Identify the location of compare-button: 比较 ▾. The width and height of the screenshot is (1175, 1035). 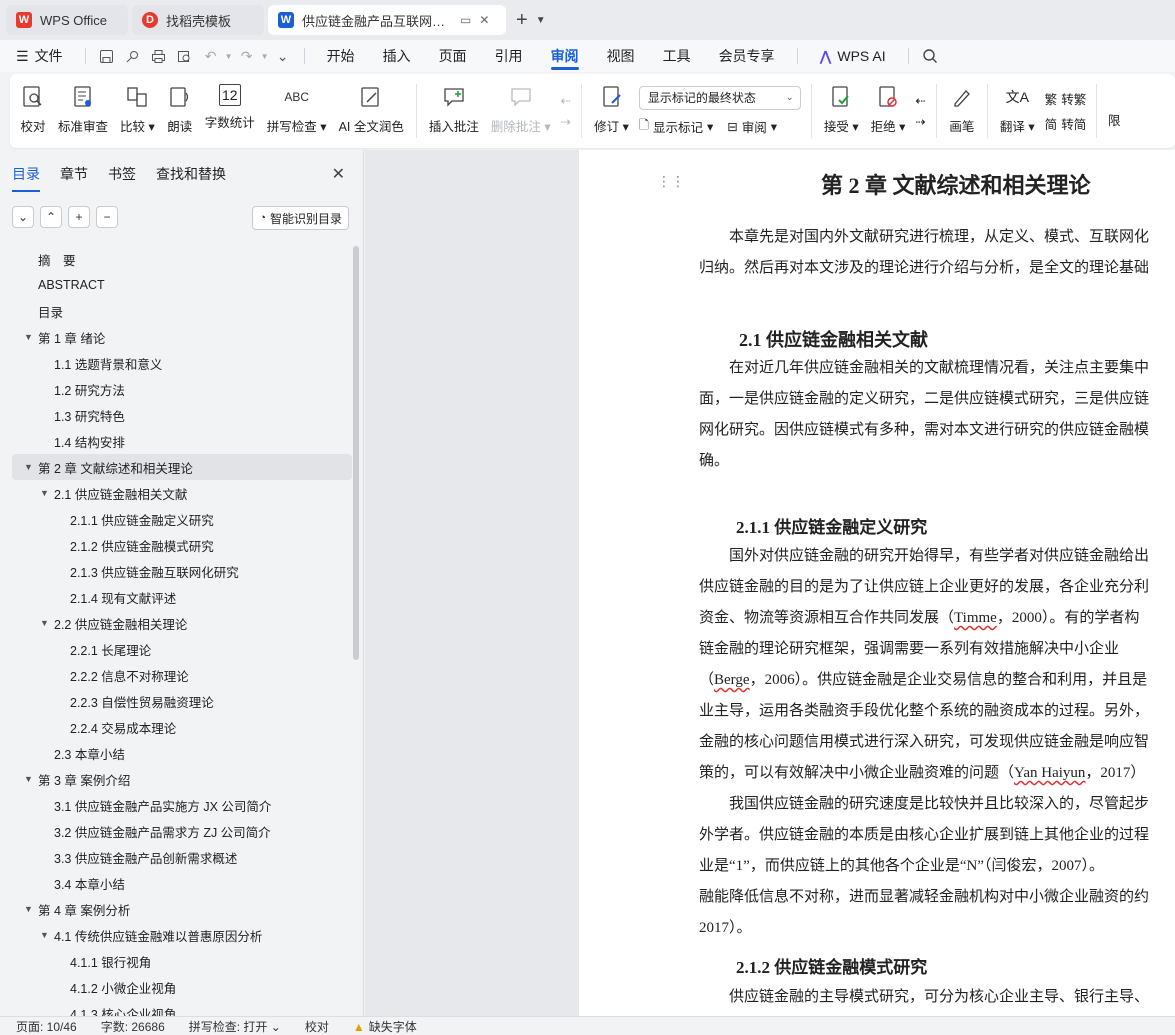
(137, 111).